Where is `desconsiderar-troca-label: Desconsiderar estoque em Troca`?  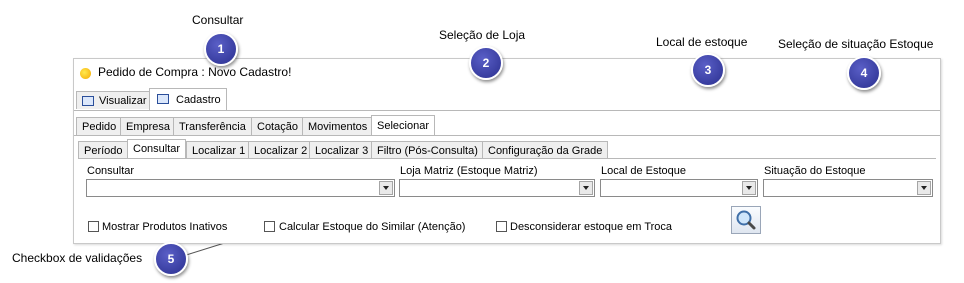
desconsiderar-troca-label: Desconsiderar estoque em Troca is located at coordinates (591, 227).